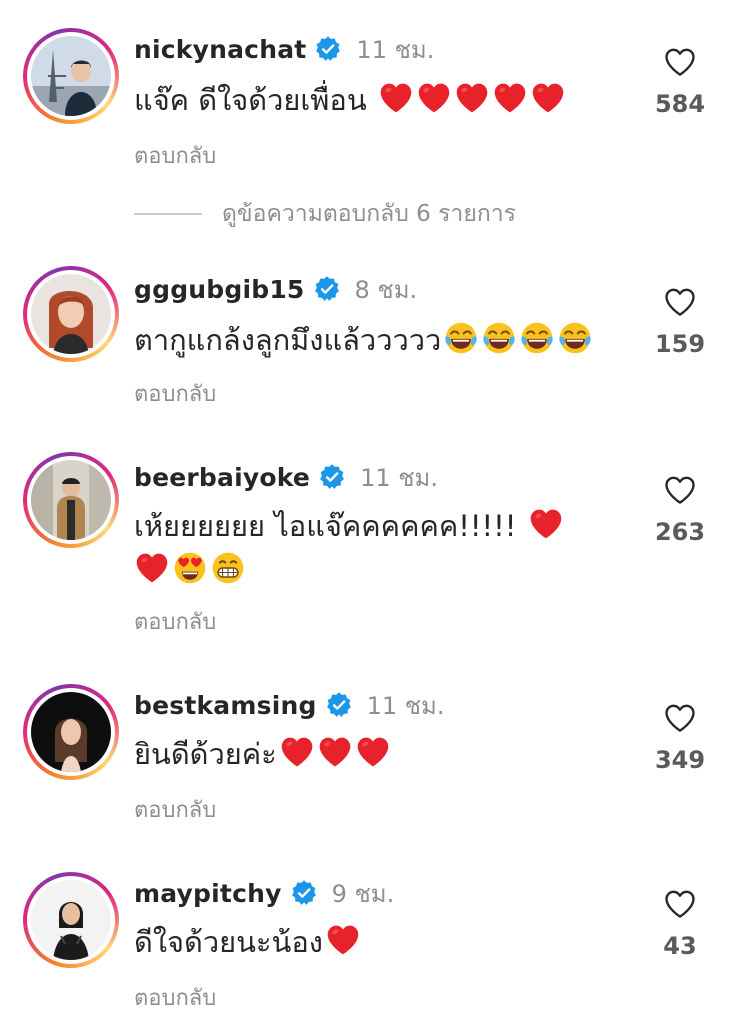 The image size is (742, 1024). Describe the element at coordinates (386, 289) in the screenshot. I see `comment-time: 8 ชม.` at that location.